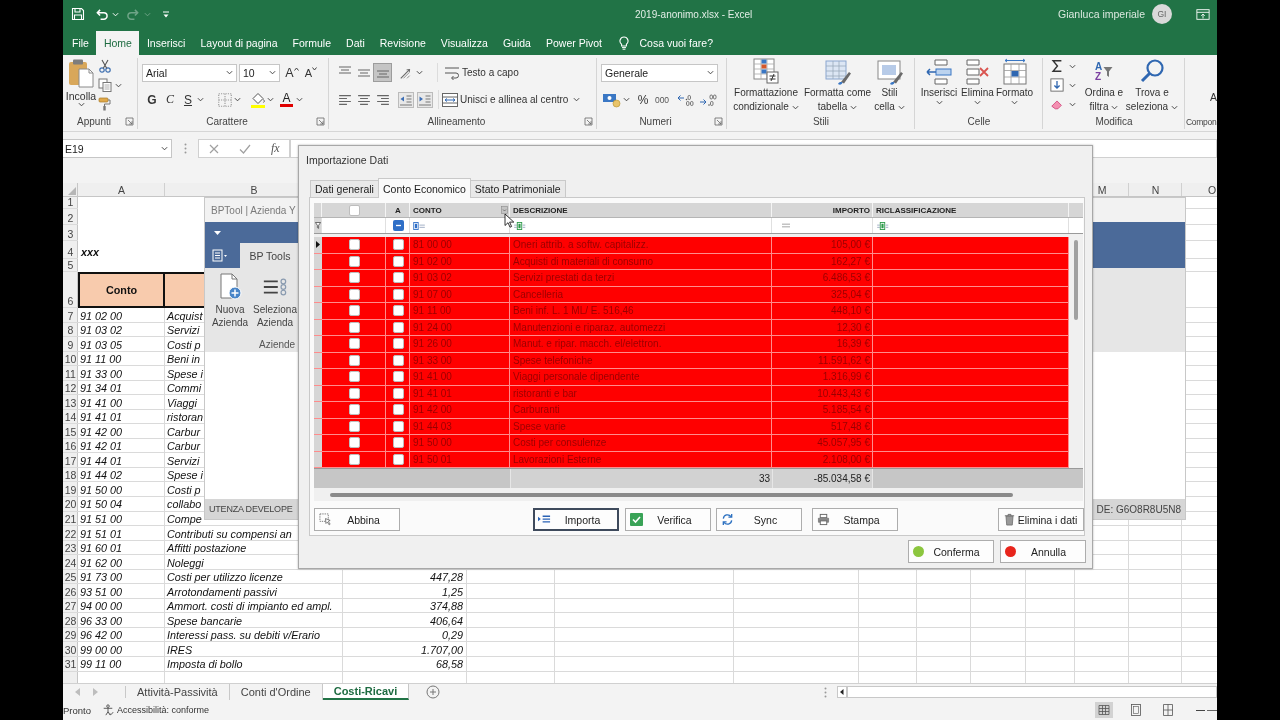  What do you see at coordinates (1203, 14) in the screenshot?
I see `ribbon-display-icon` at bounding box center [1203, 14].